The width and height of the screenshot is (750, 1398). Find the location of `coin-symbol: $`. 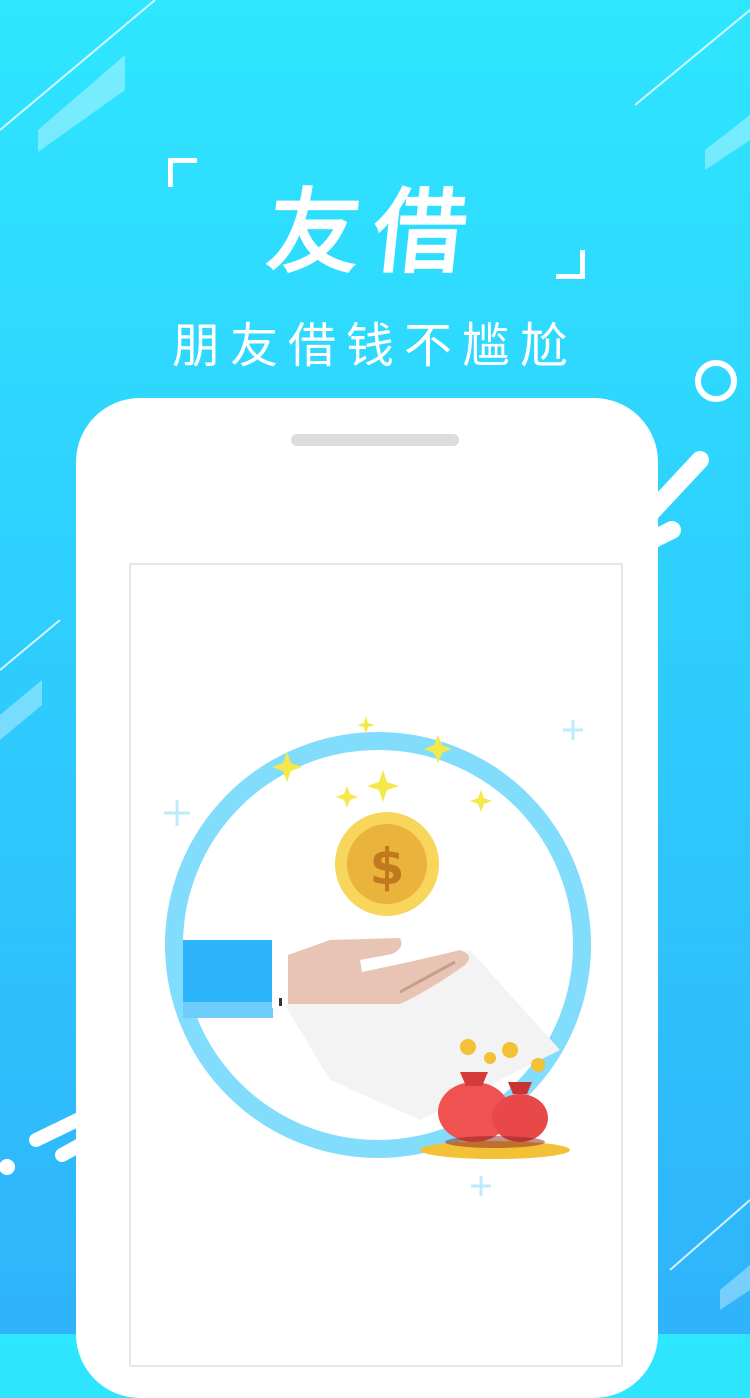

coin-symbol: $ is located at coordinates (387, 867).